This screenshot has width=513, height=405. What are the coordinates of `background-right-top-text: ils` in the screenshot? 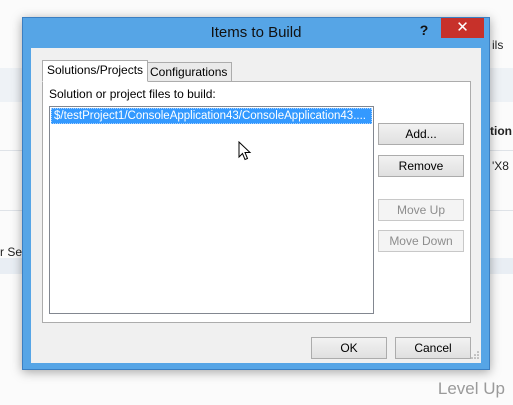 It's located at (498, 45).